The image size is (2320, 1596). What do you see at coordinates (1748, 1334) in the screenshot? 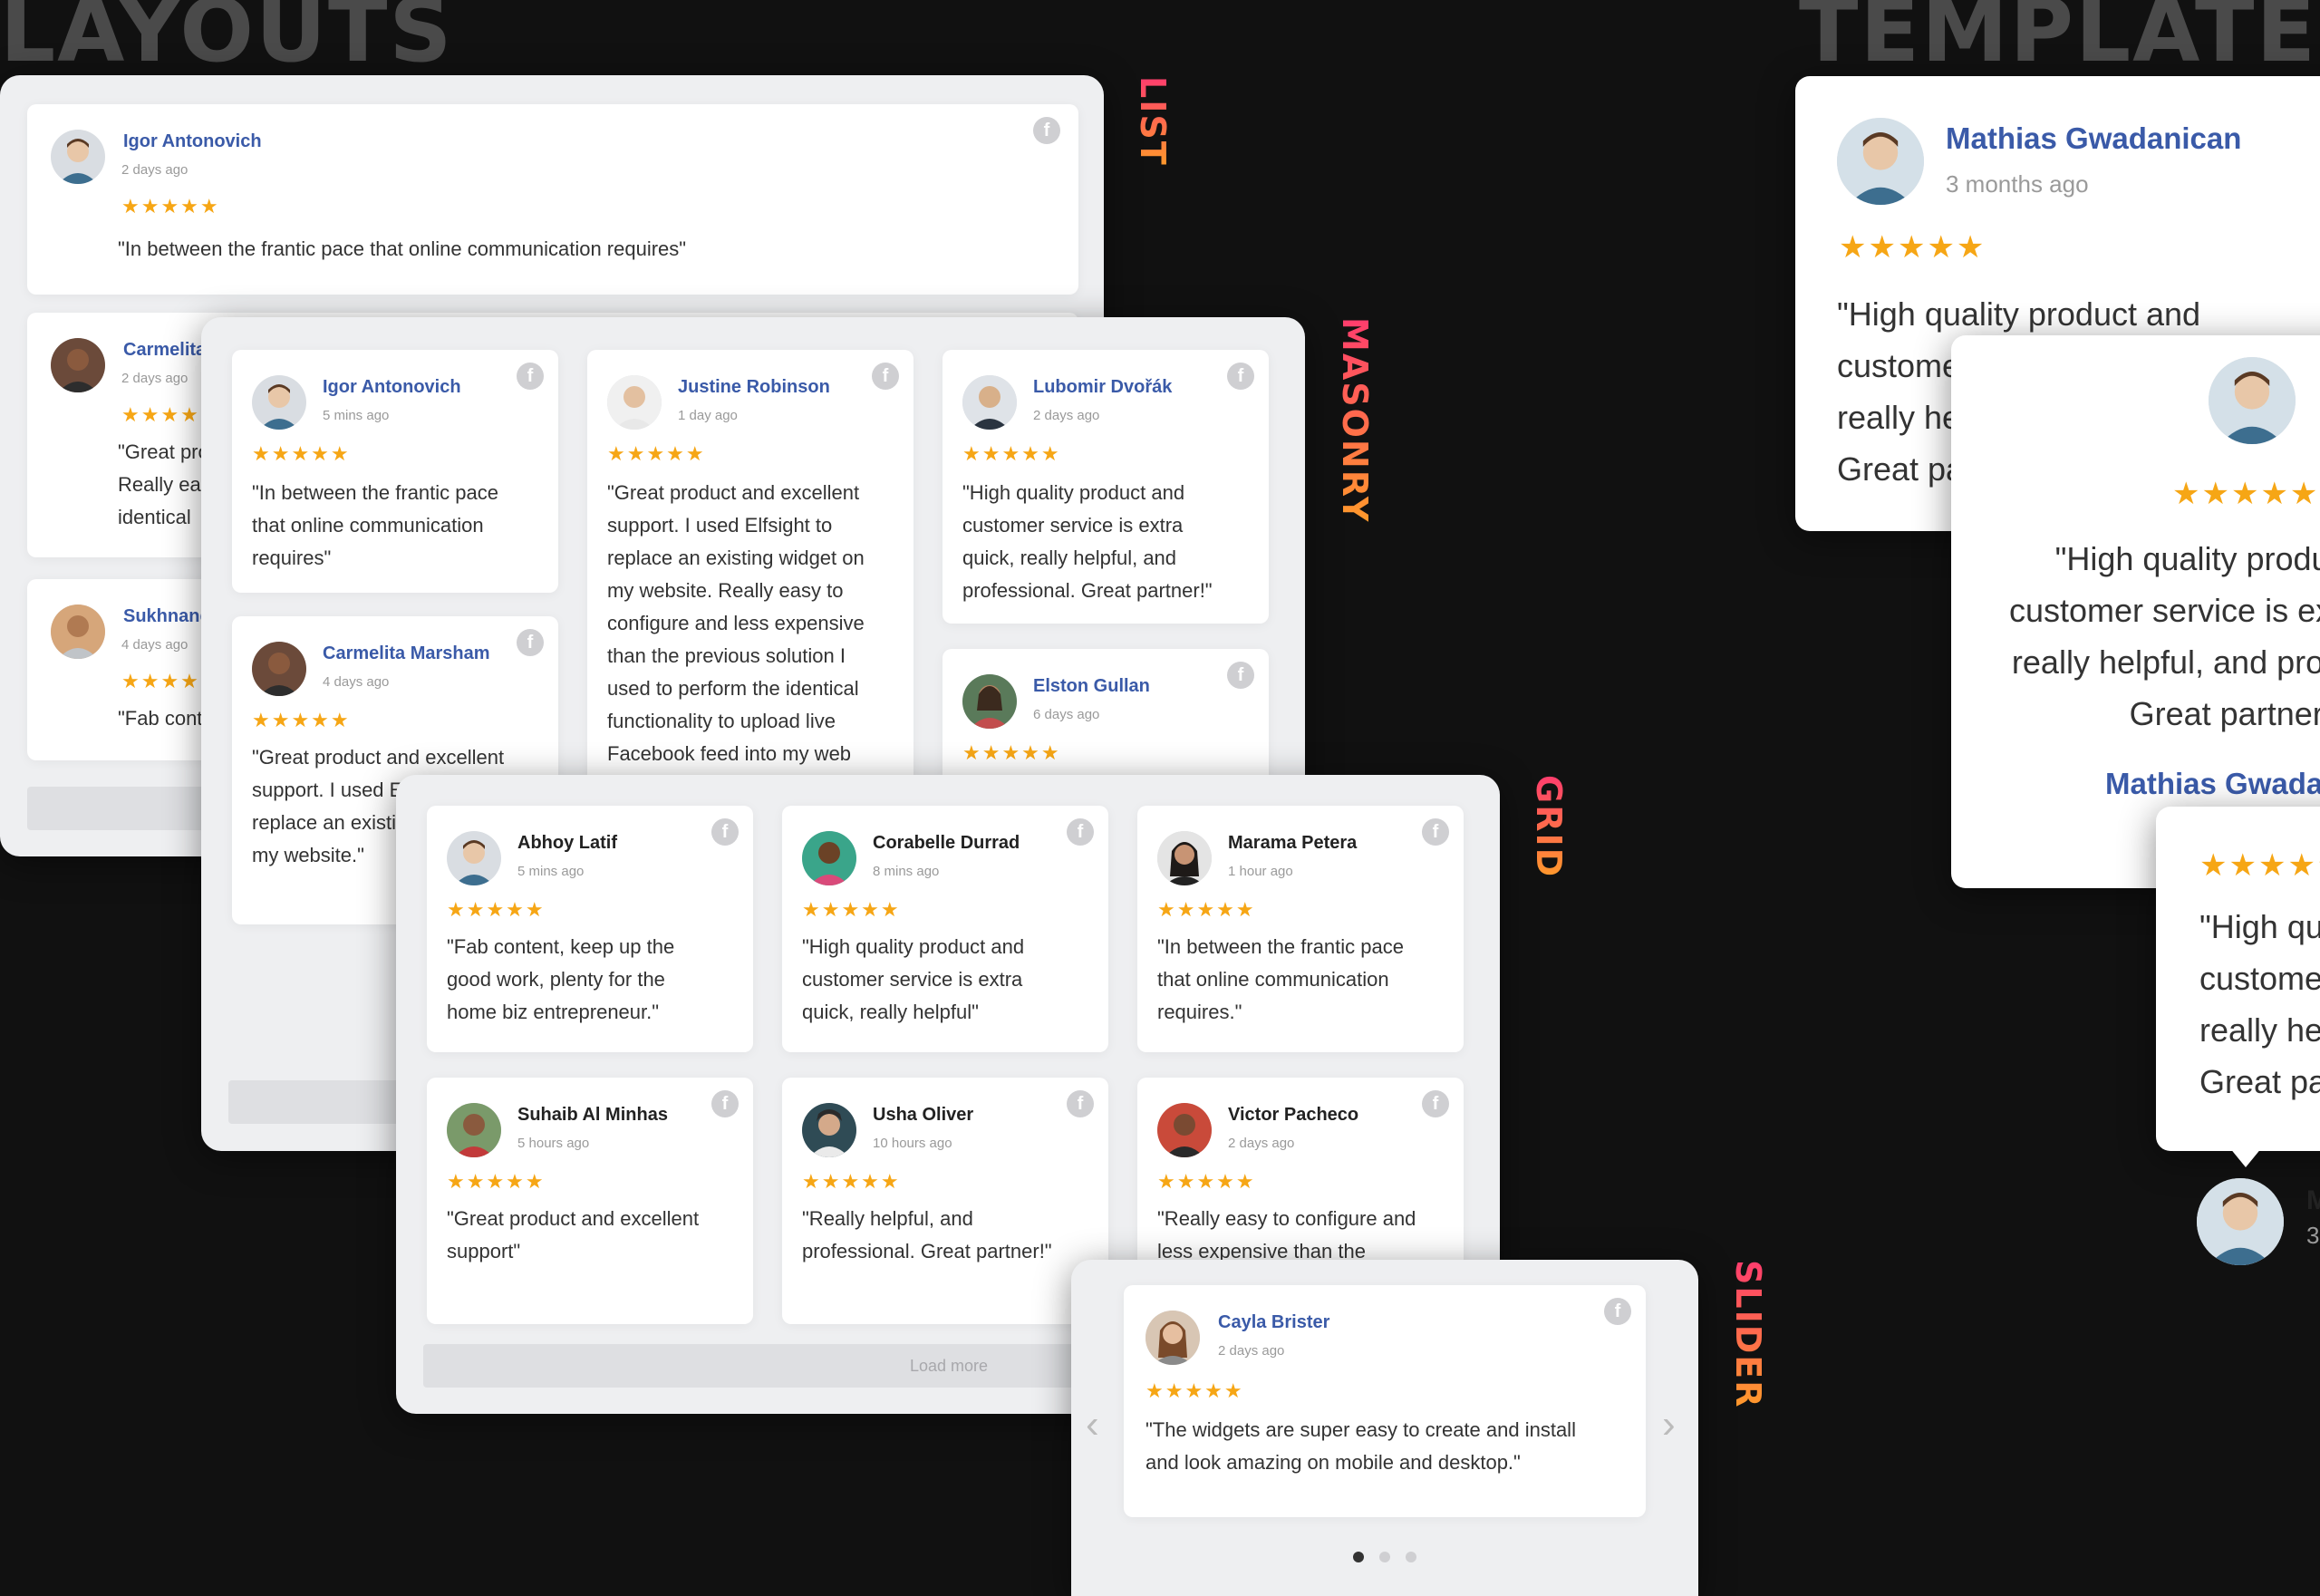
I see `slider-label: SLIDER` at bounding box center [1748, 1334].